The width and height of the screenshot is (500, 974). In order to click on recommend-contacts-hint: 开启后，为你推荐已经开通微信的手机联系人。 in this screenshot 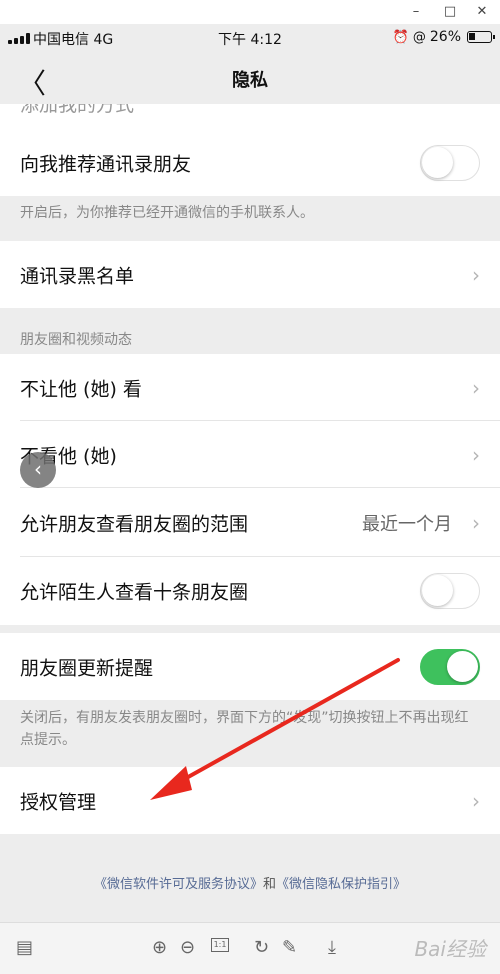, I will do `click(167, 213)`.